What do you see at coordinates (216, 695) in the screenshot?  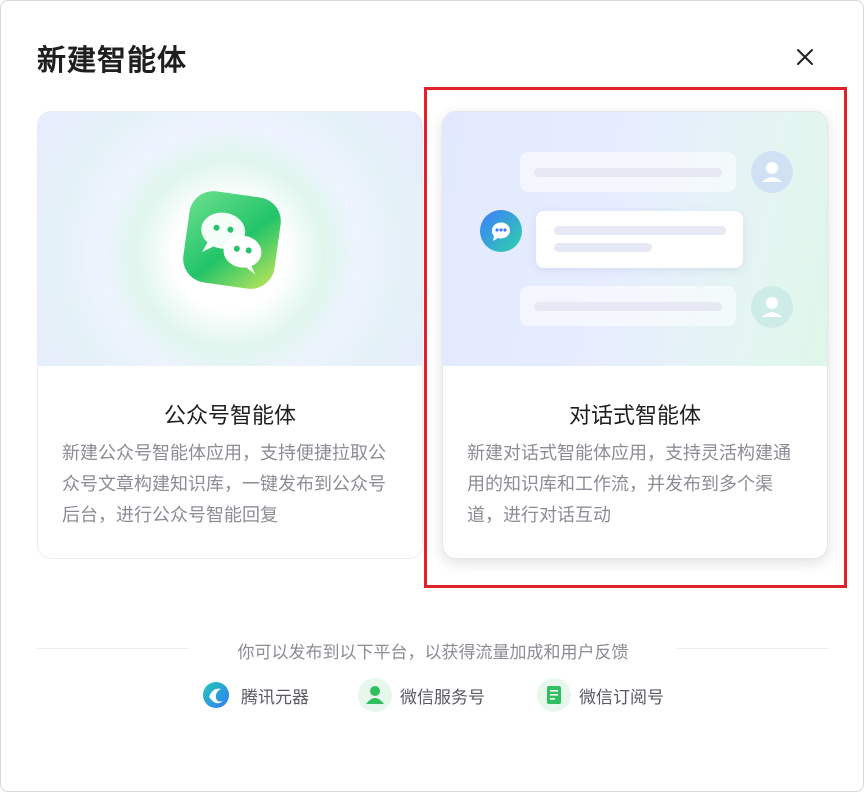 I see `yuanqi-icon` at bounding box center [216, 695].